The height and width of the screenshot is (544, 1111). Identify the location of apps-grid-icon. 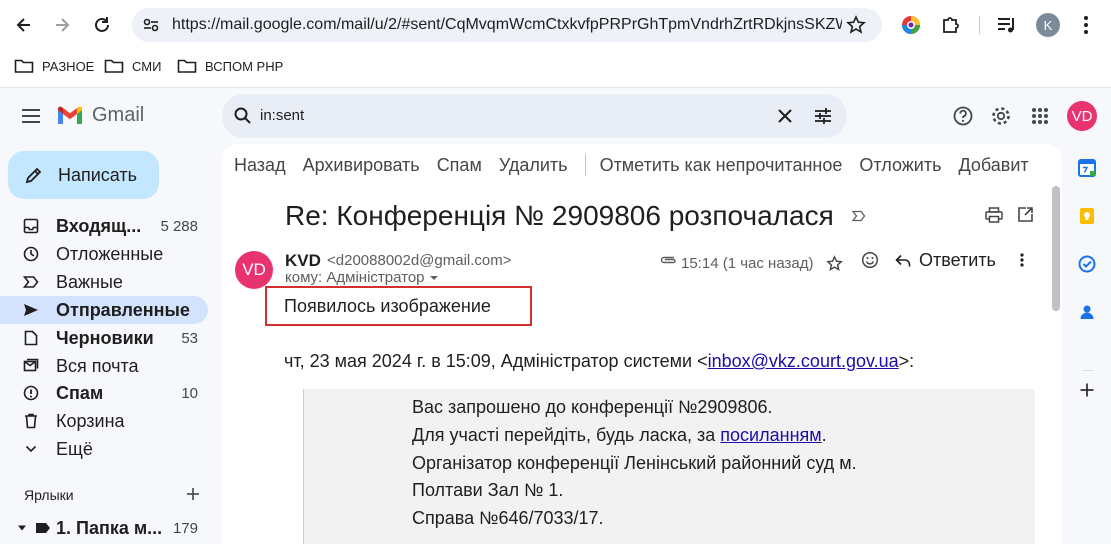
(1040, 116).